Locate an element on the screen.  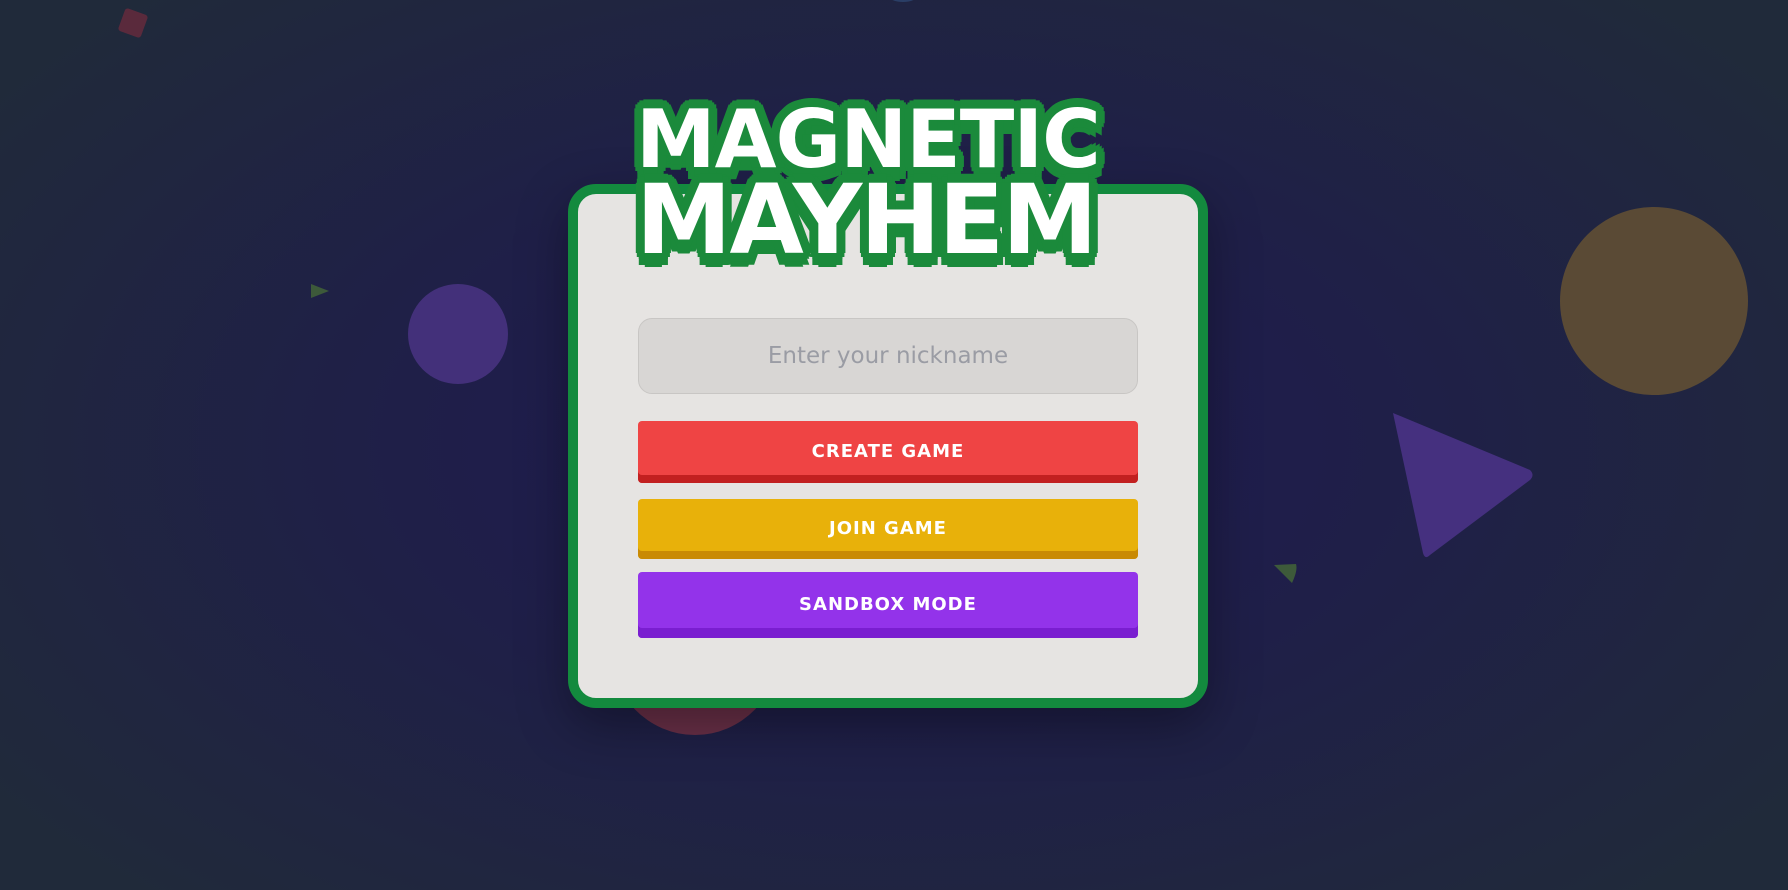
logo-title-line-2: MAYHEM is located at coordinates (867, 220).